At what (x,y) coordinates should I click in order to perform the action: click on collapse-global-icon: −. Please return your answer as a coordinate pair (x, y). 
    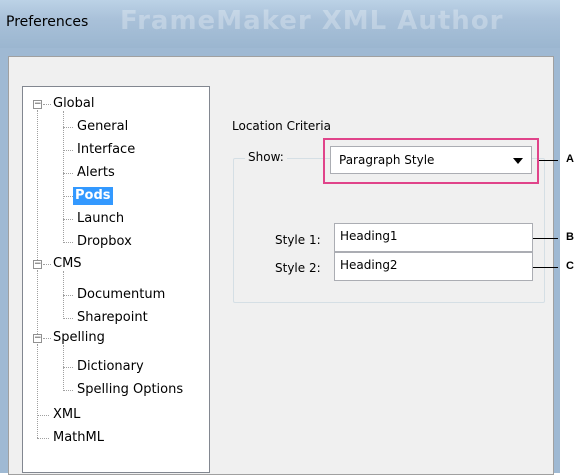
    Looking at the image, I should click on (37, 104).